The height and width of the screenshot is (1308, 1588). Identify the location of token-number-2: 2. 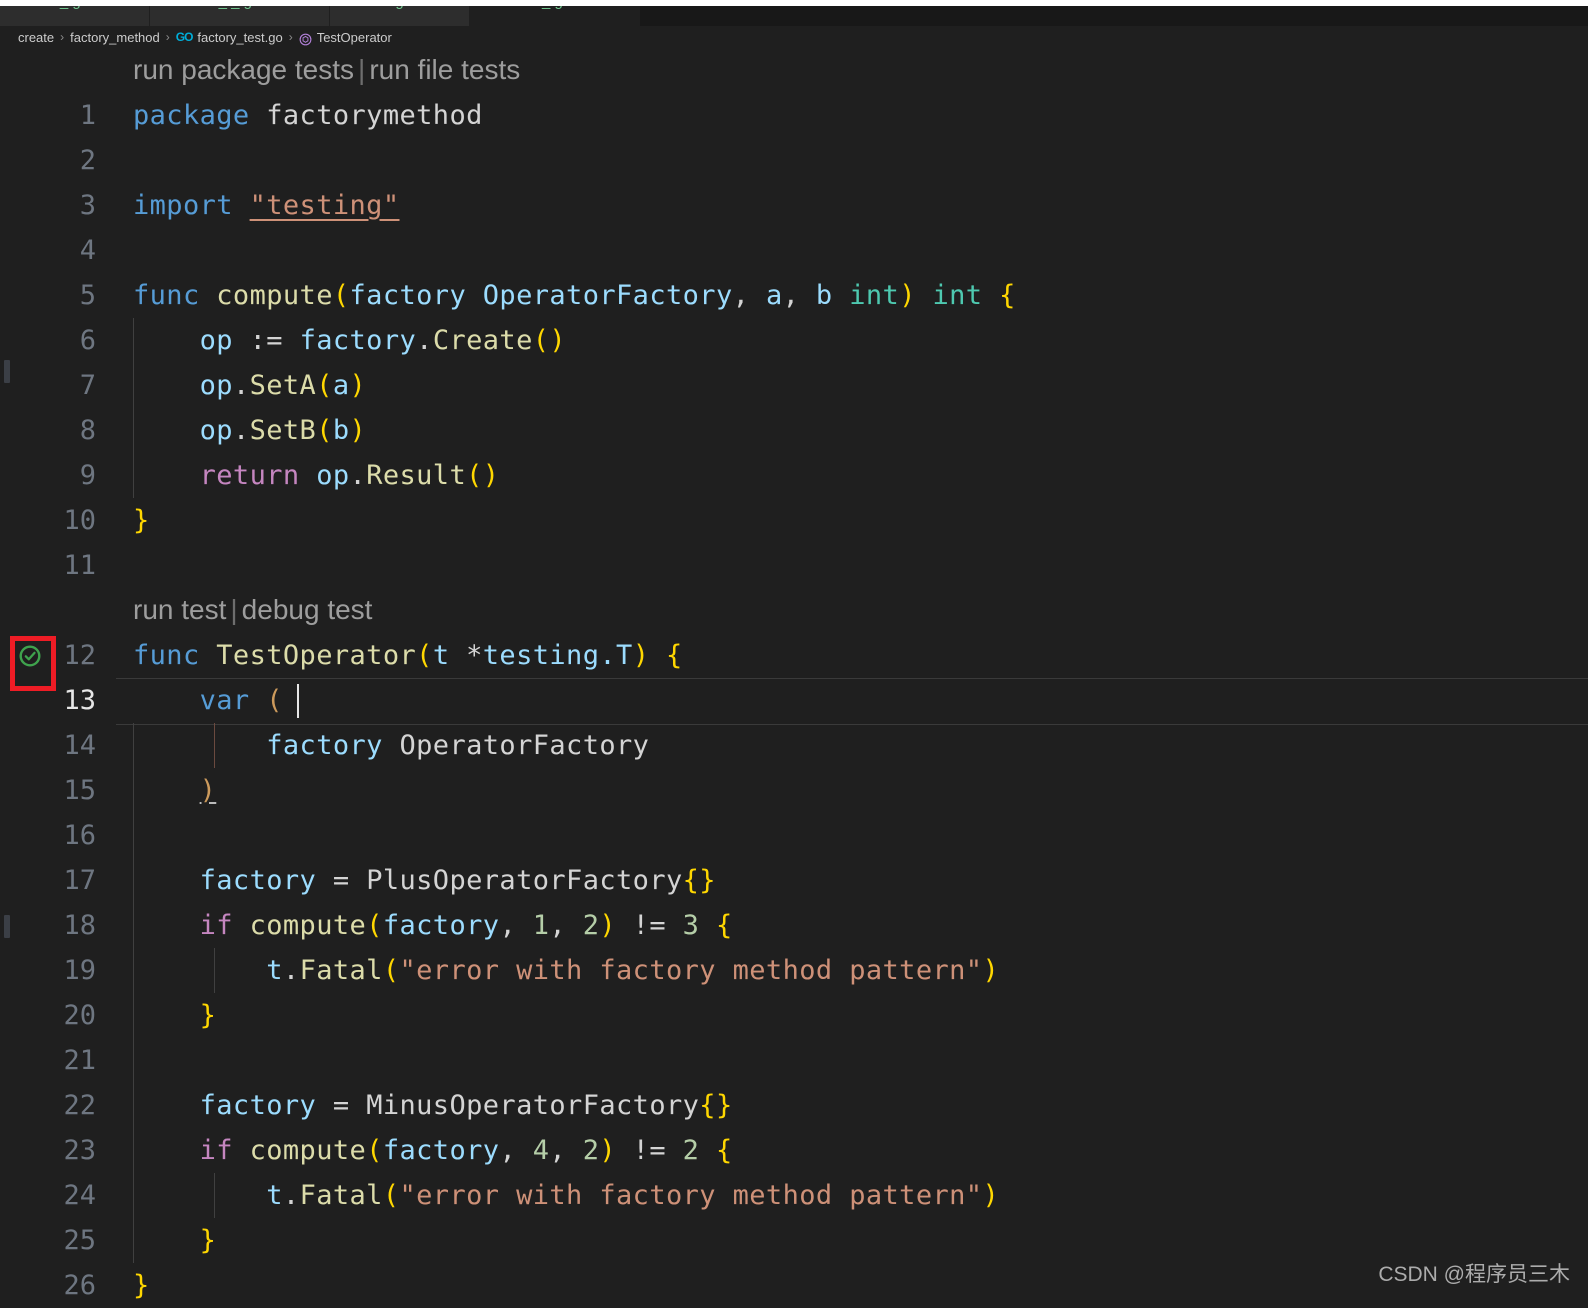
(591, 1150).